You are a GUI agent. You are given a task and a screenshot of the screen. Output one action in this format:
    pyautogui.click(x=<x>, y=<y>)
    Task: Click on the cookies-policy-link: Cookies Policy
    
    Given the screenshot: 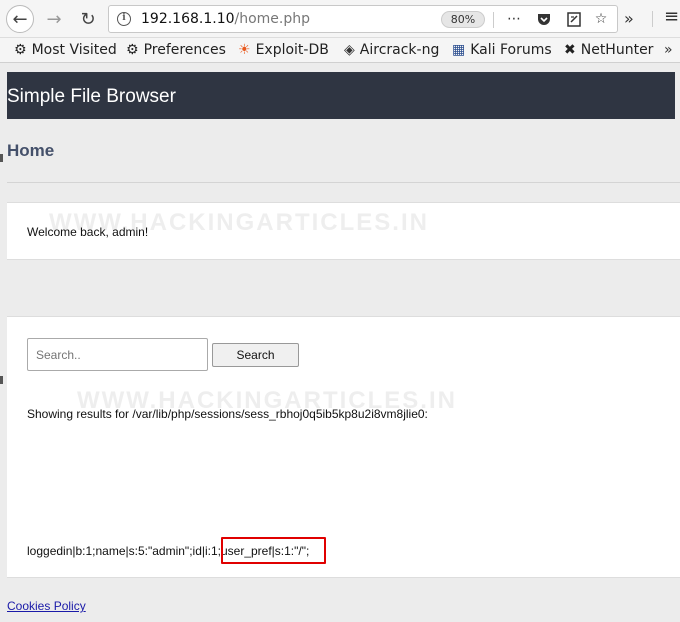 What is the action you would take?
    pyautogui.click(x=46, y=606)
    